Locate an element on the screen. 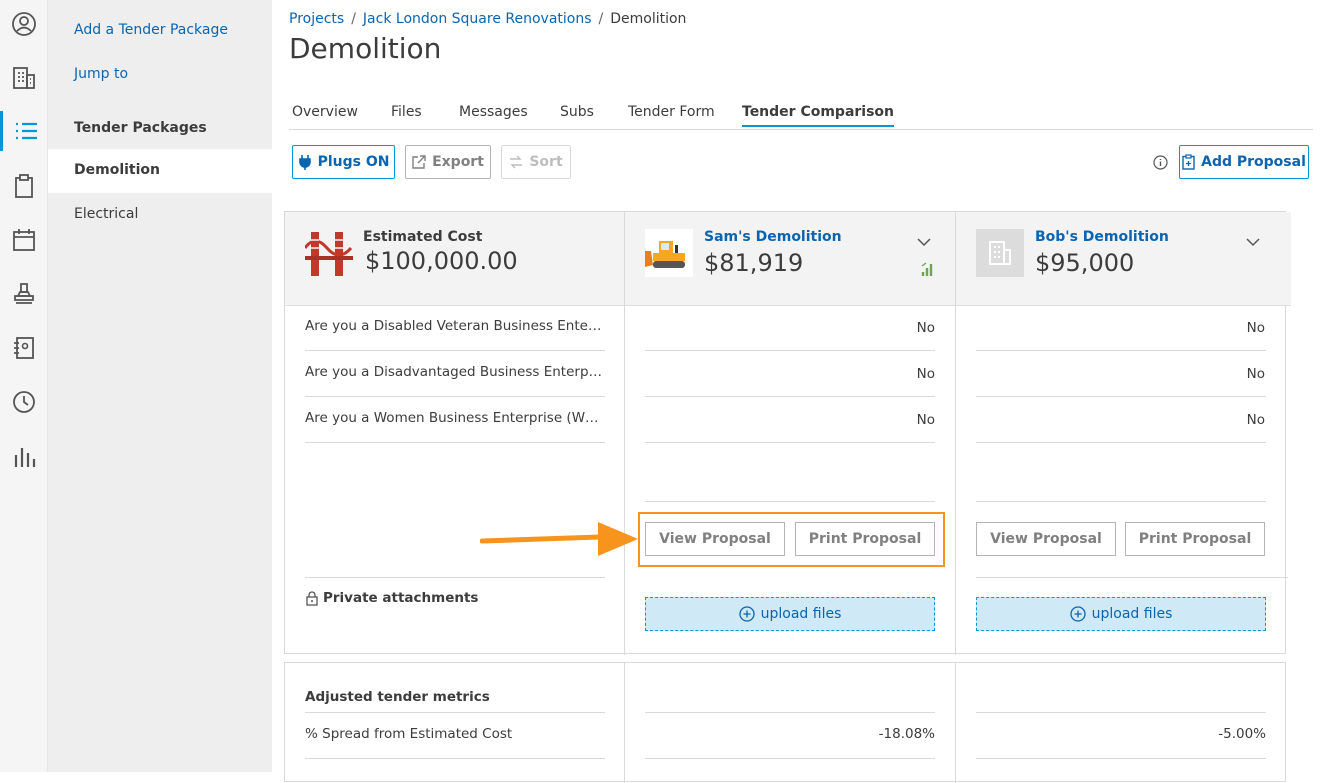 This screenshot has width=1329, height=783. add-proposal-label: Add Proposal is located at coordinates (1253, 162).